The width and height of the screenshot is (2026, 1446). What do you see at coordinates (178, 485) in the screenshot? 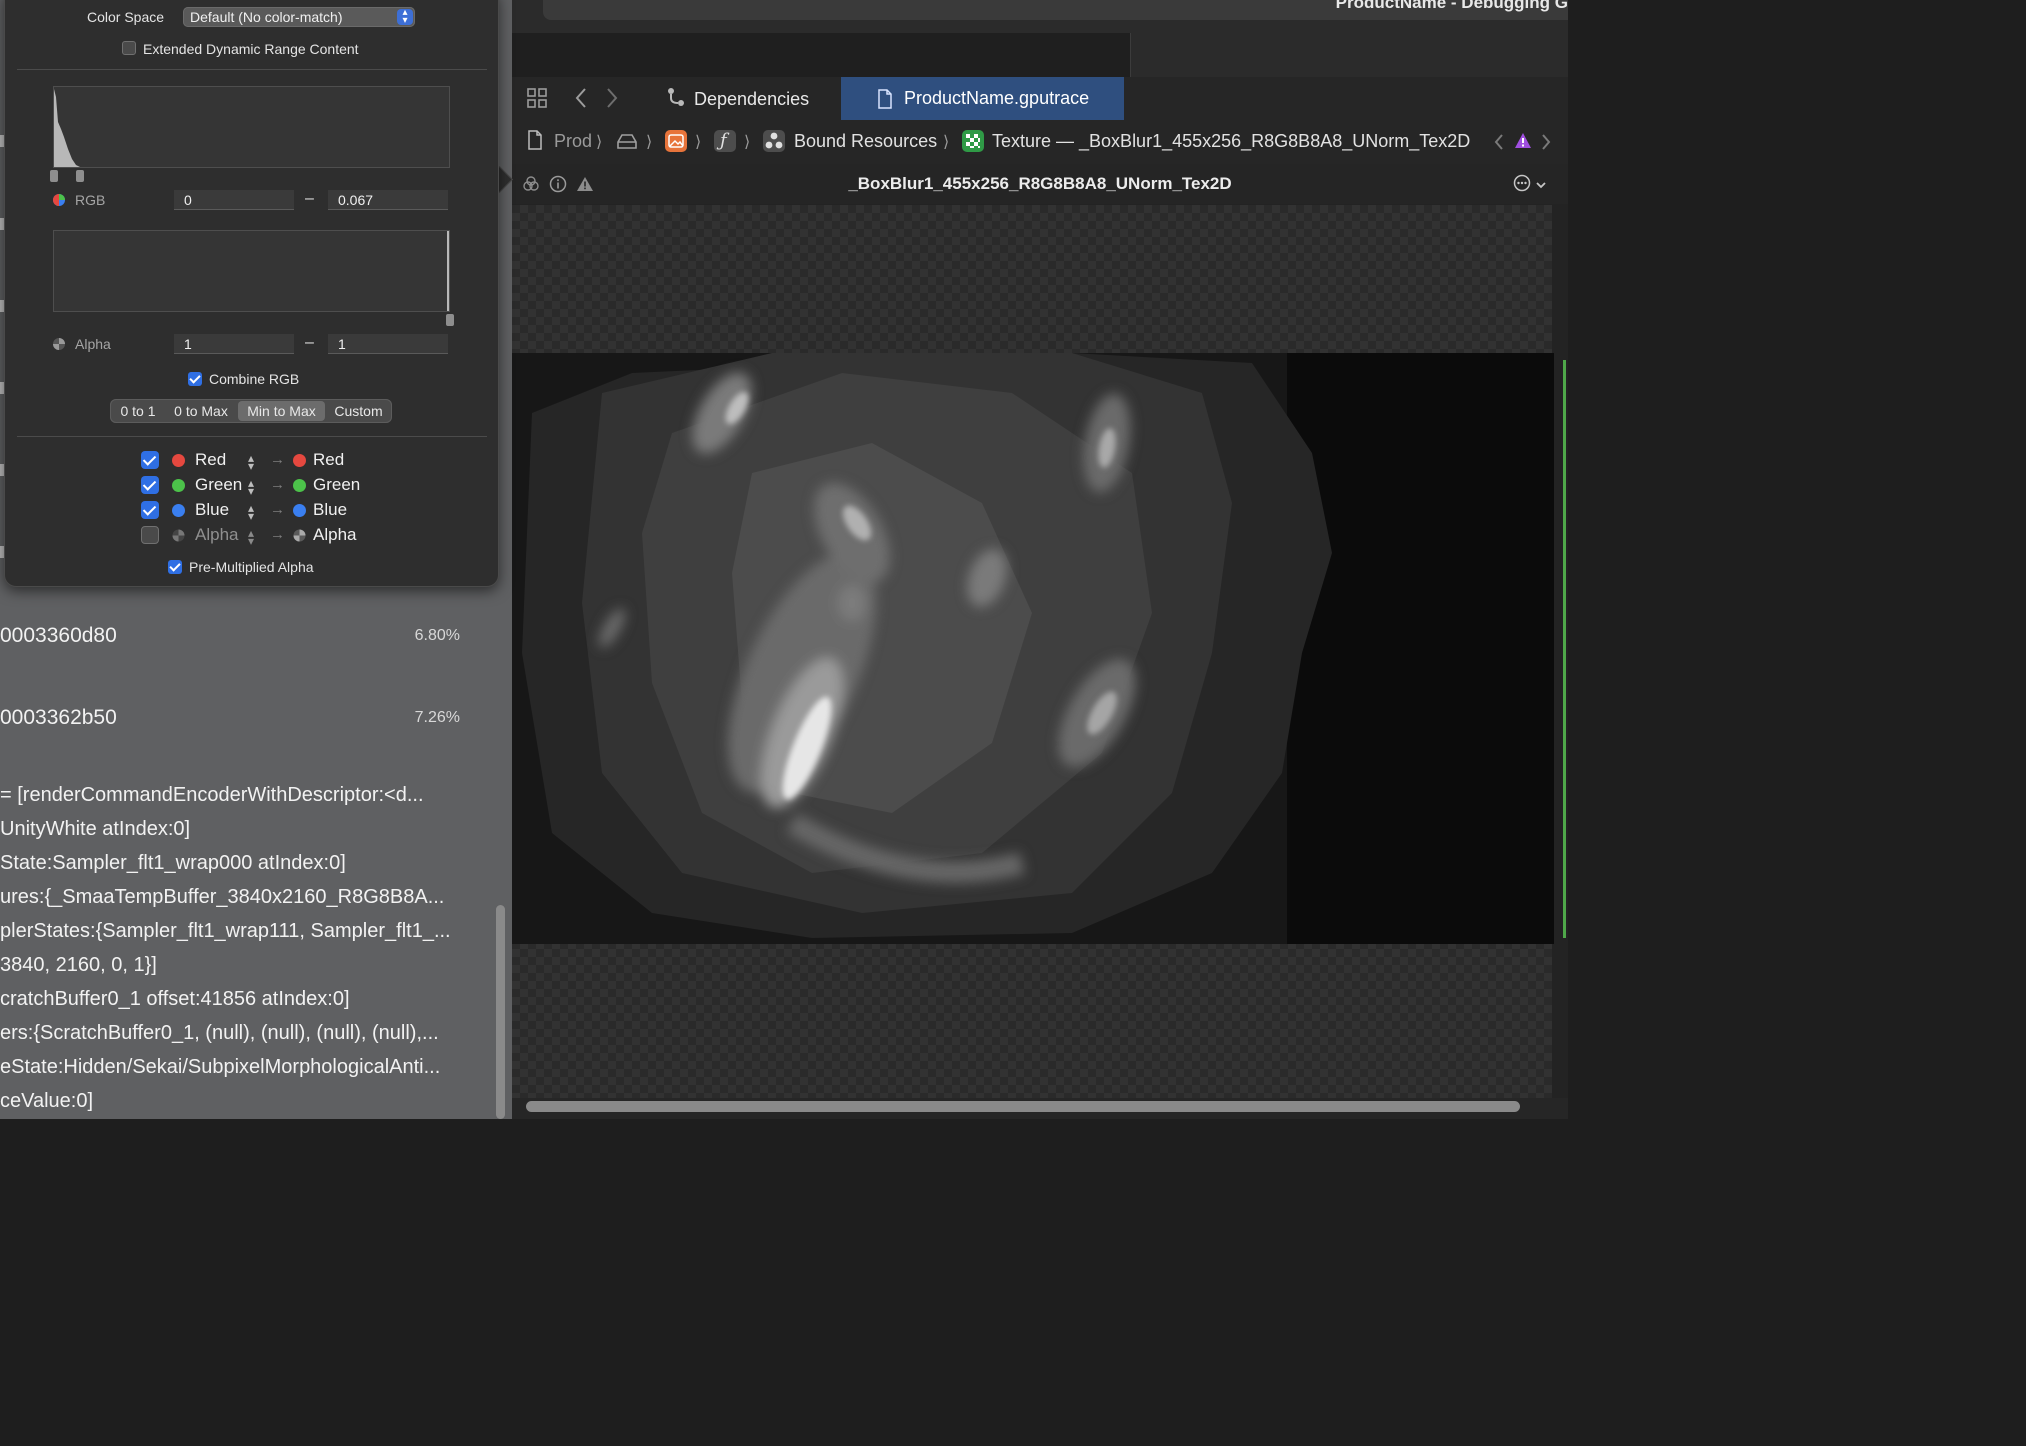
I see `green-dot-icon` at bounding box center [178, 485].